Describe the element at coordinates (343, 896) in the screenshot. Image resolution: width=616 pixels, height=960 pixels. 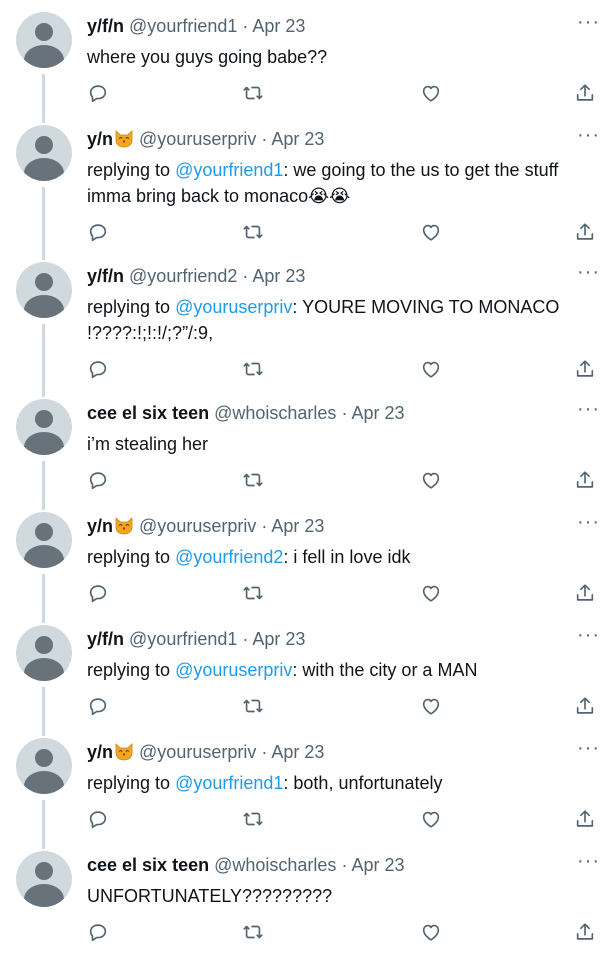
I see `tweet-text: UNFORTUNATELY?????????` at that location.